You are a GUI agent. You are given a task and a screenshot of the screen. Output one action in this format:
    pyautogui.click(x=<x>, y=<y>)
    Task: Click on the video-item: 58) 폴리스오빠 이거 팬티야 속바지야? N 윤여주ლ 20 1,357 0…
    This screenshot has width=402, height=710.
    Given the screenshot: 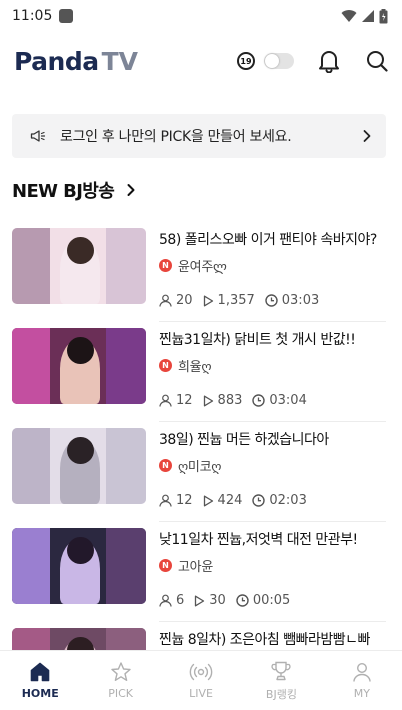 What is the action you would take?
    pyautogui.click(x=199, y=272)
    